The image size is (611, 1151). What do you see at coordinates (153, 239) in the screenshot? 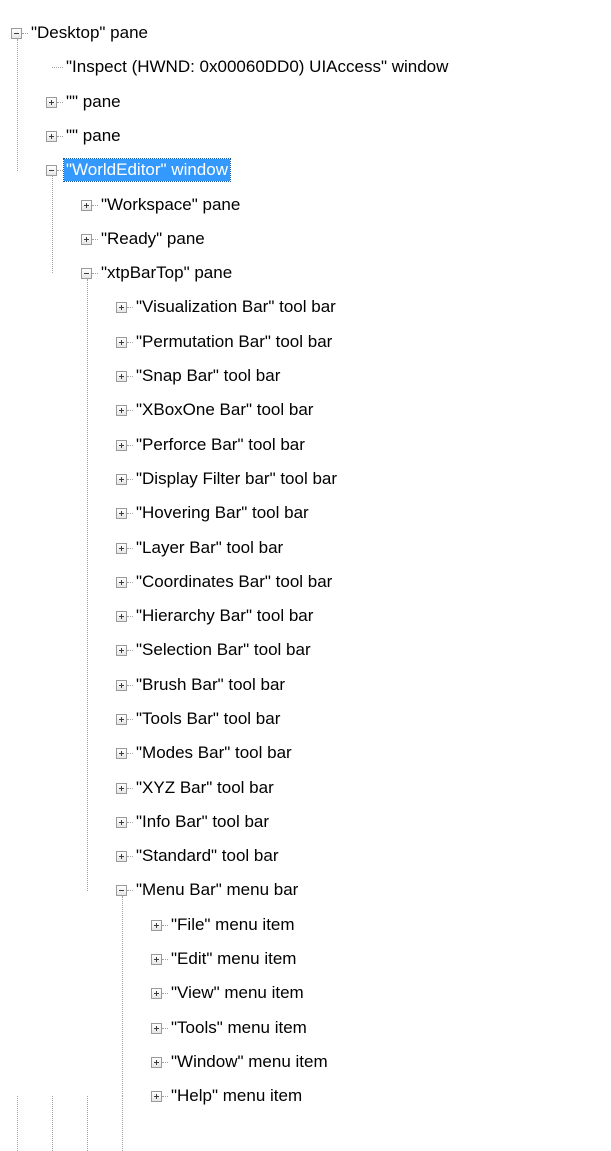
I see `tree-node-label: "Ready" pane` at bounding box center [153, 239].